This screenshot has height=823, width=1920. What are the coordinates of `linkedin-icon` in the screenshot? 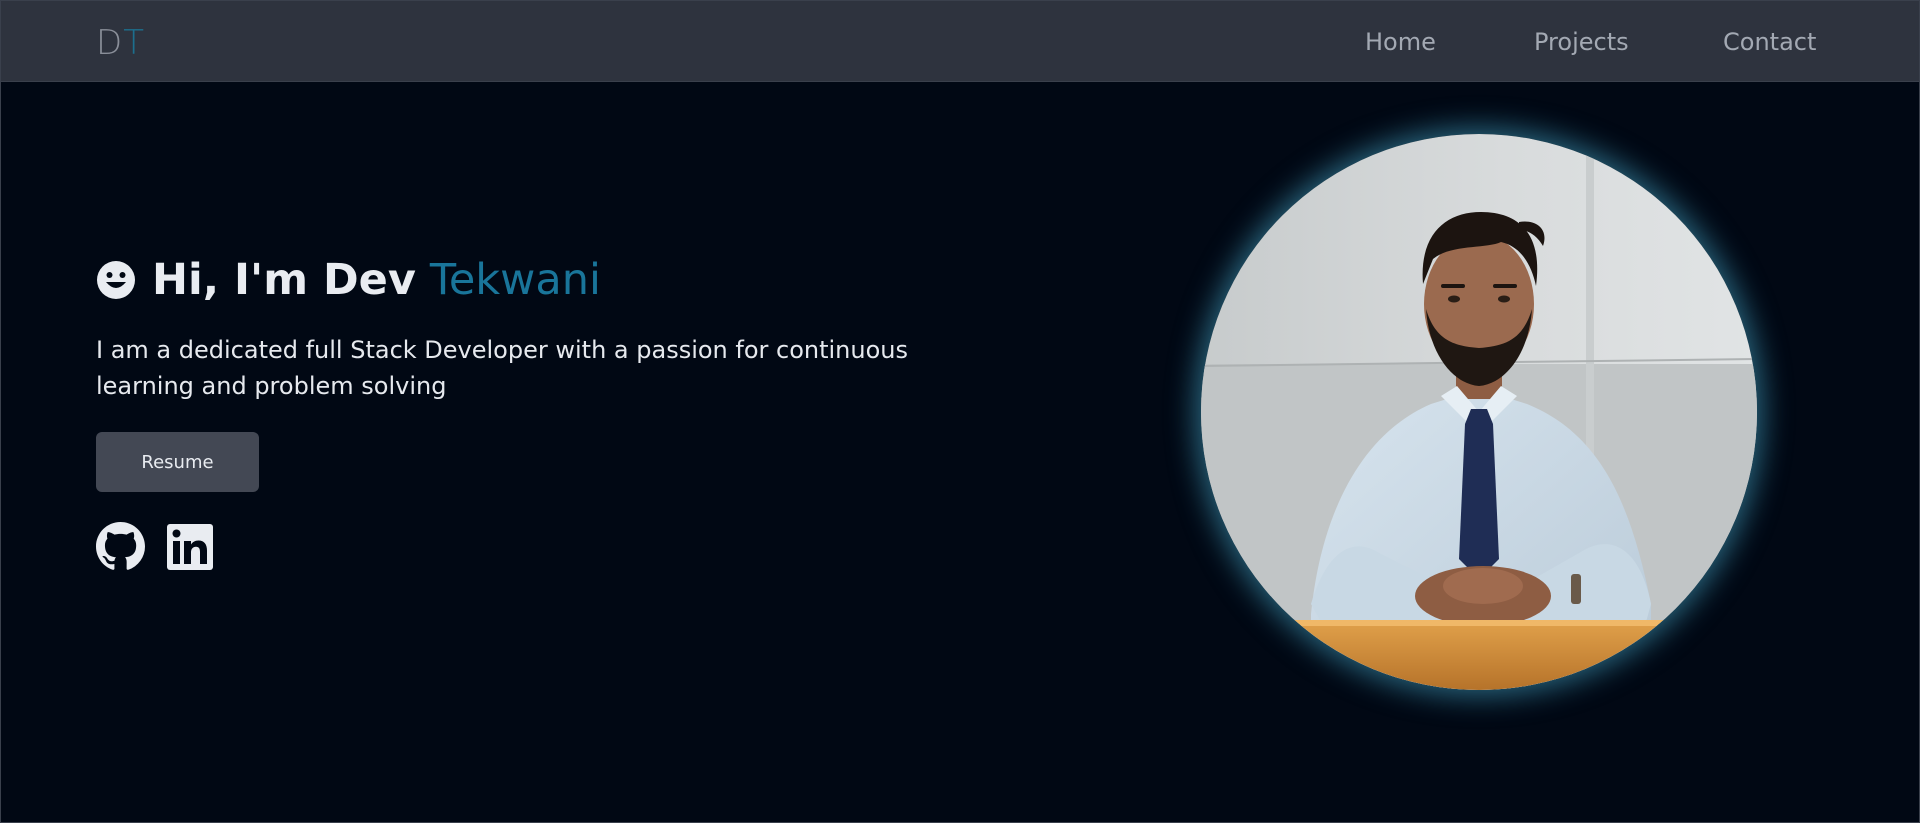 It's located at (190, 547).